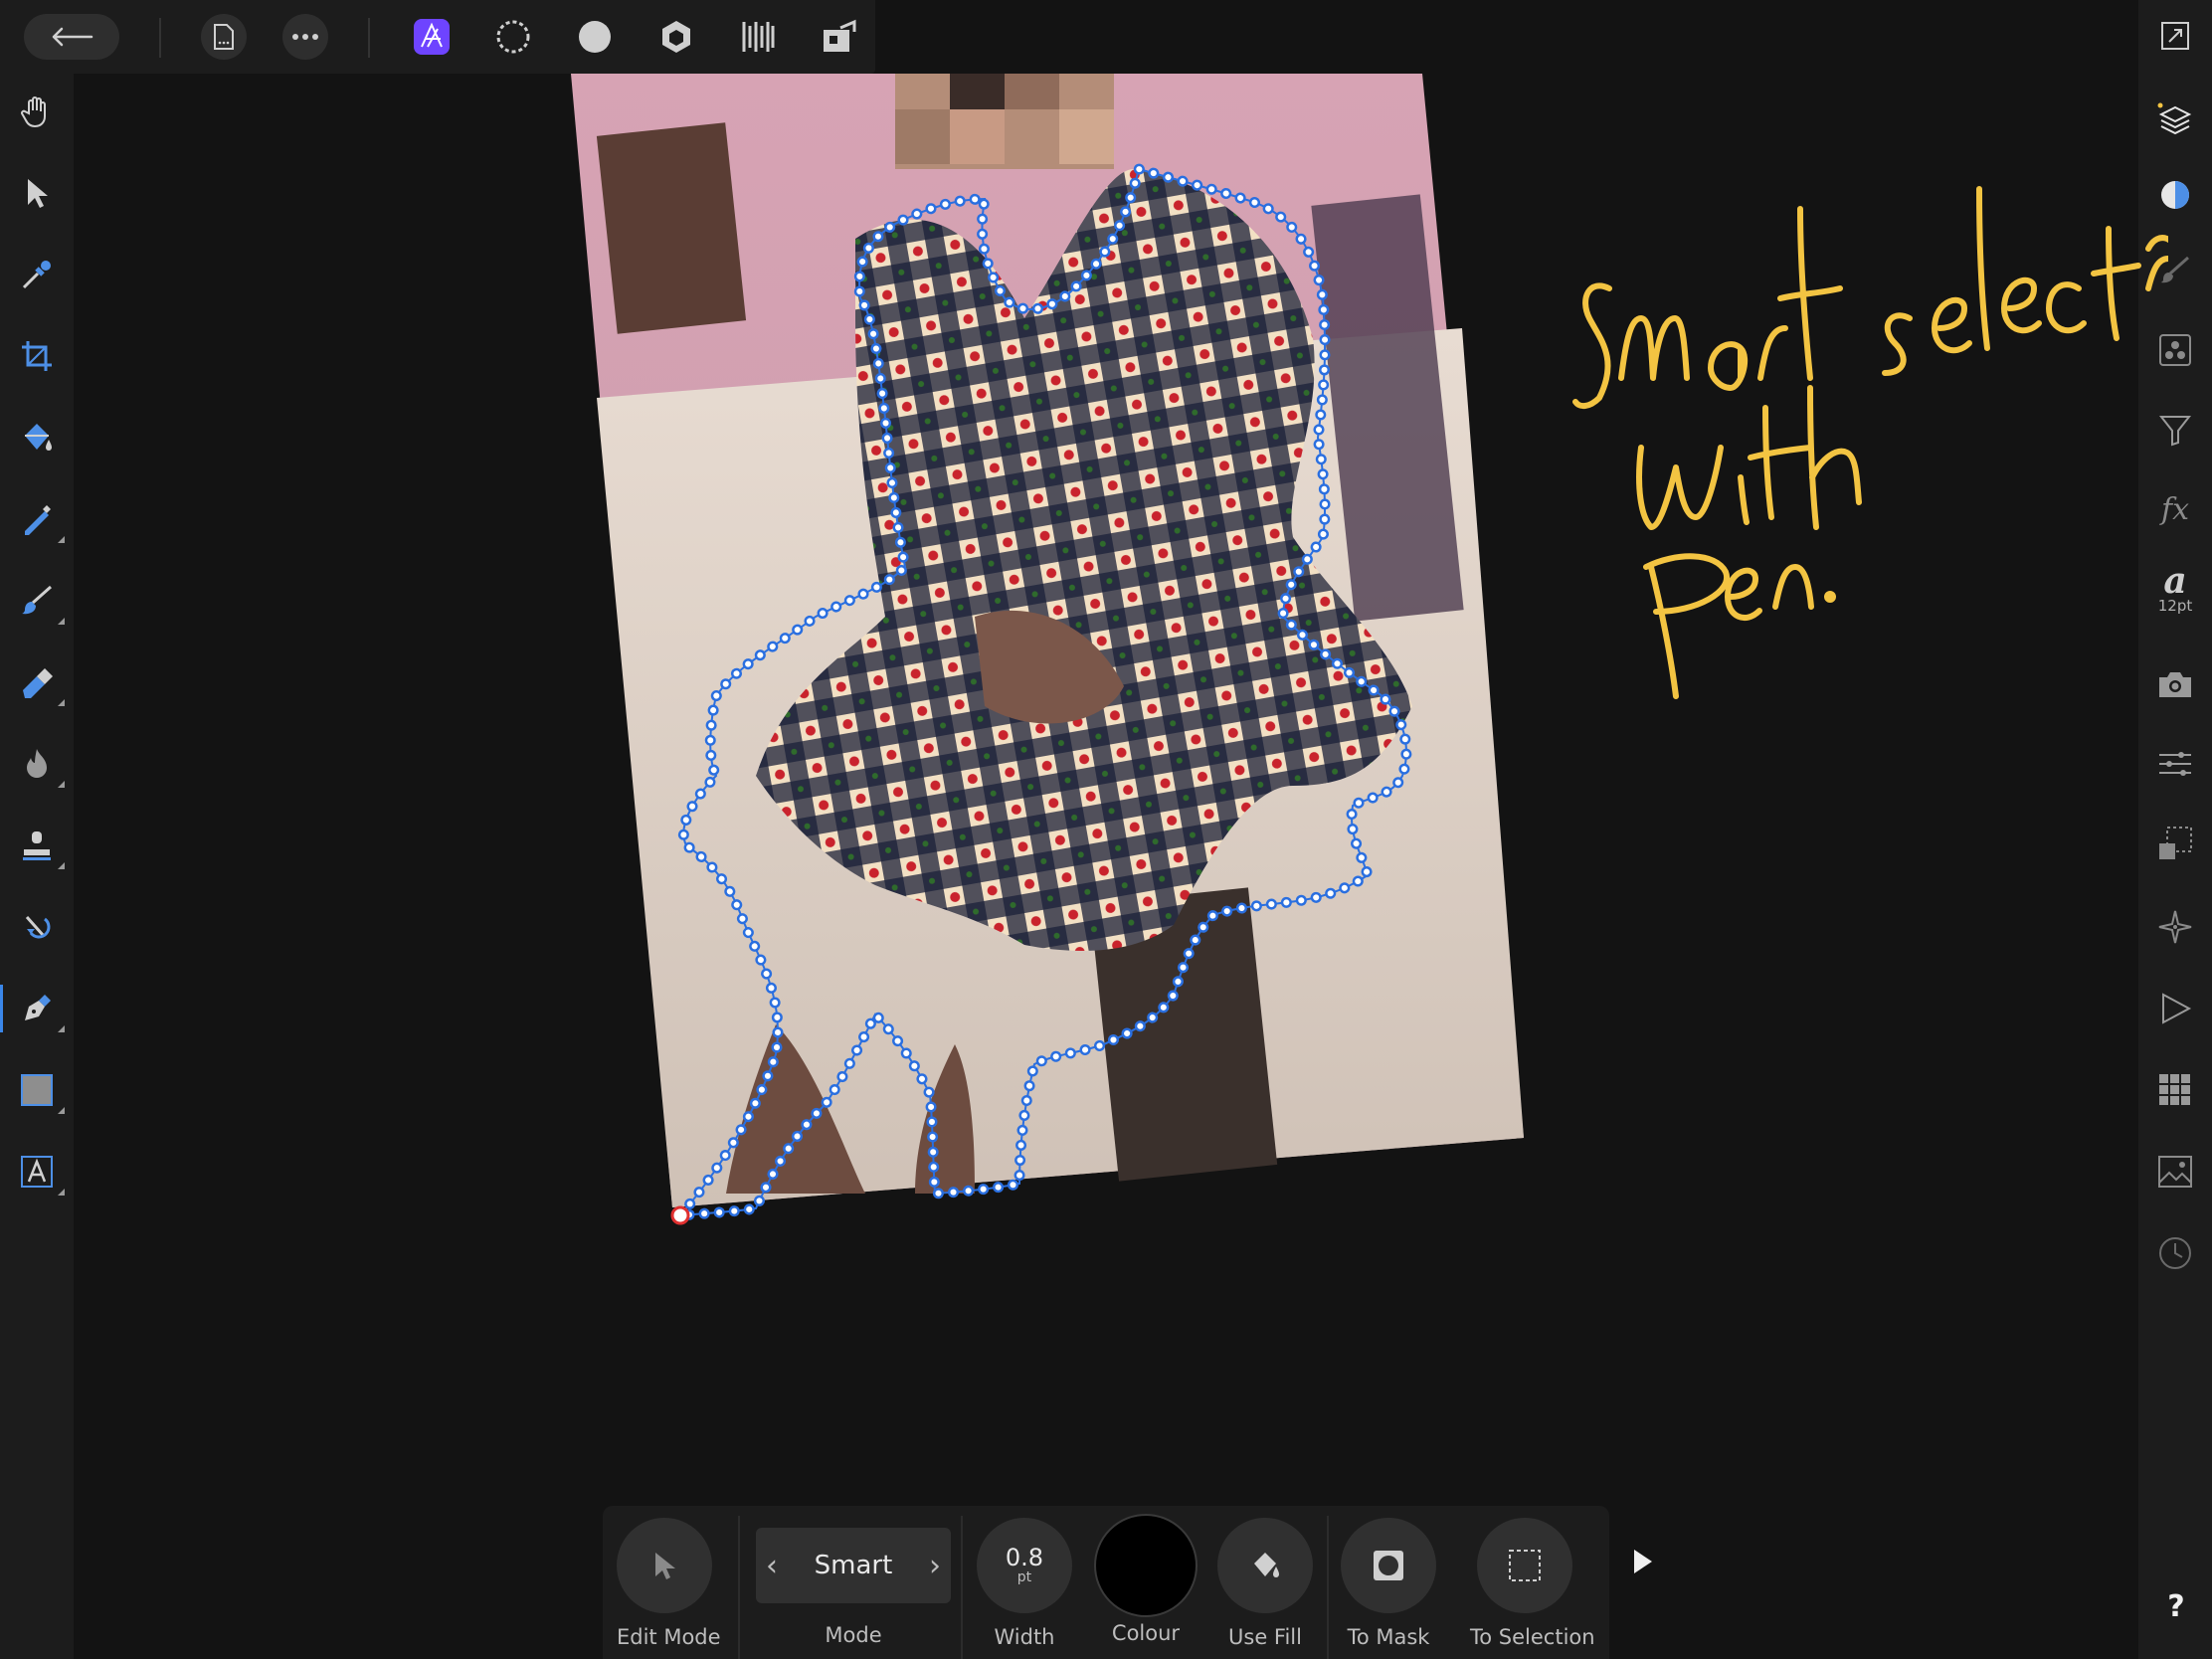  I want to click on edit-mode-control: Edit Mode, so click(669, 1583).